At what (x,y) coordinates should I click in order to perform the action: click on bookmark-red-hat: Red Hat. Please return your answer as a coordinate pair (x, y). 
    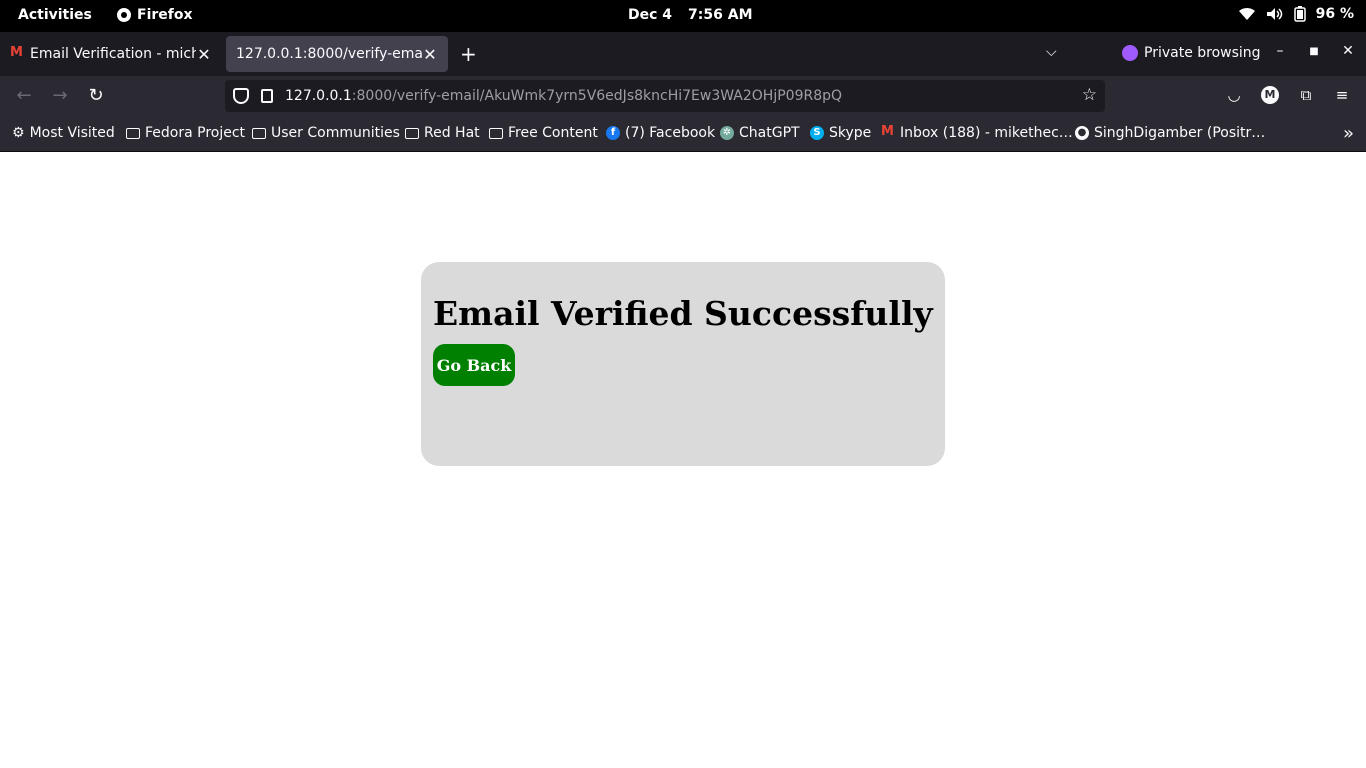
    Looking at the image, I should click on (442, 133).